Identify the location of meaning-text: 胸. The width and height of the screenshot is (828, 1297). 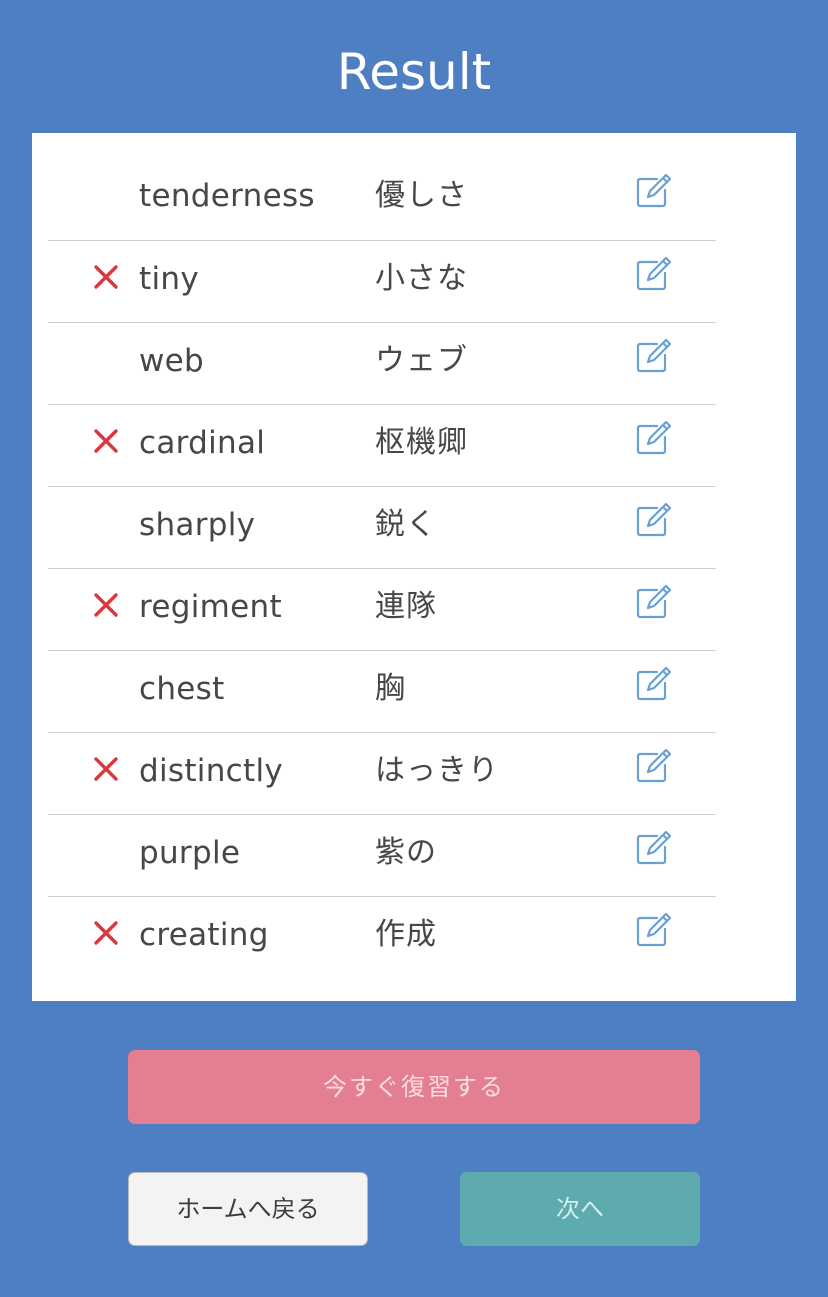
(390, 688).